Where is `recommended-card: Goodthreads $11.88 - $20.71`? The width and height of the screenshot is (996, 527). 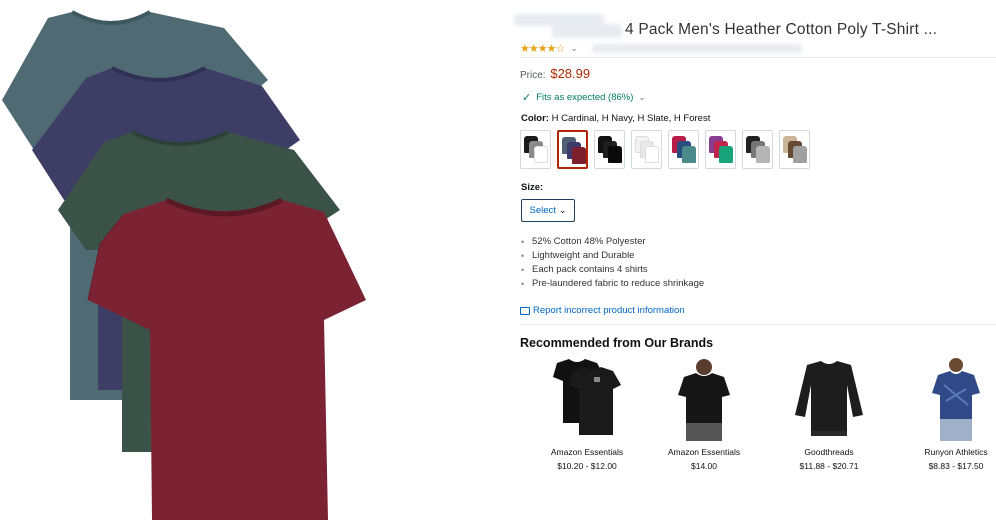
recommended-card: Goodthreads $11.88 - $20.71 is located at coordinates (829, 415).